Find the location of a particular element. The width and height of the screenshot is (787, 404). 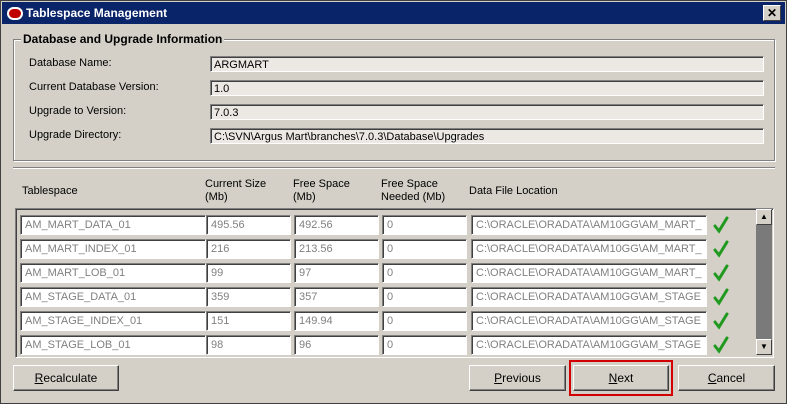

window-title: Tablespace Management is located at coordinates (97, 13).